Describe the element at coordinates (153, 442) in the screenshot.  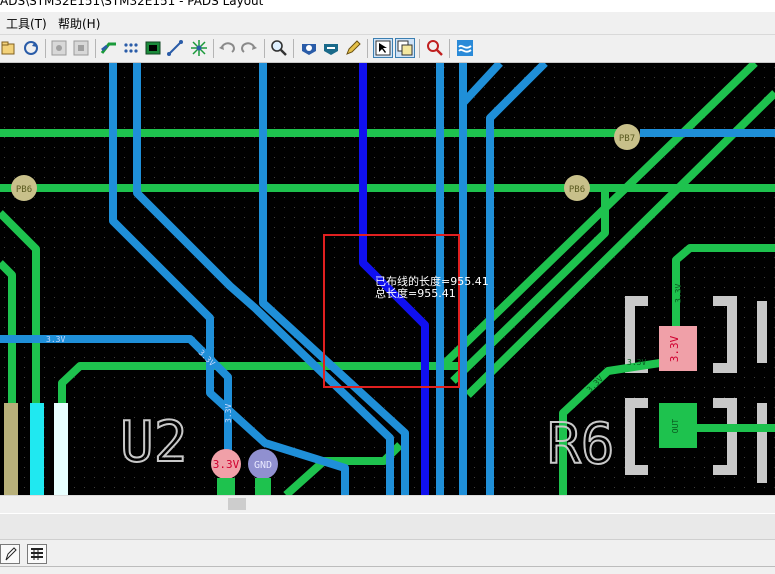
I see `refdes-u2: U2` at that location.